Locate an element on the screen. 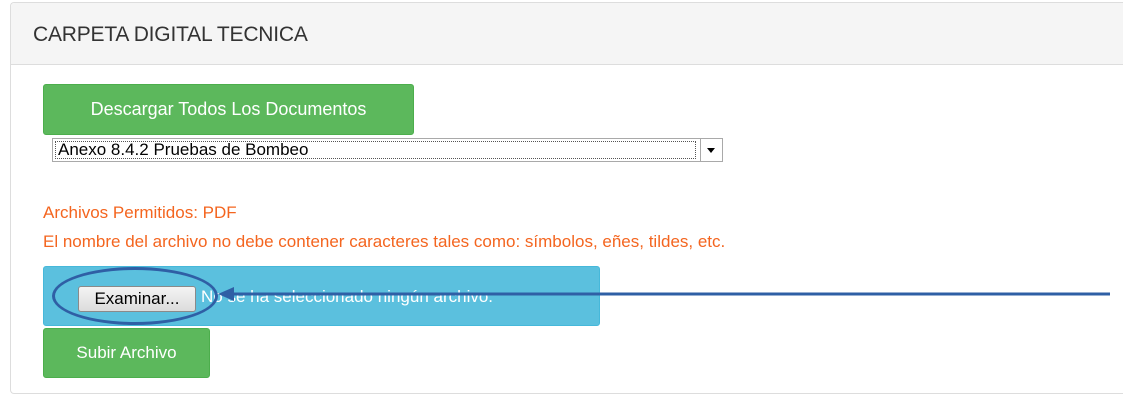  allowed-files-note: Archivos Permitidos: PDF is located at coordinates (140, 212).